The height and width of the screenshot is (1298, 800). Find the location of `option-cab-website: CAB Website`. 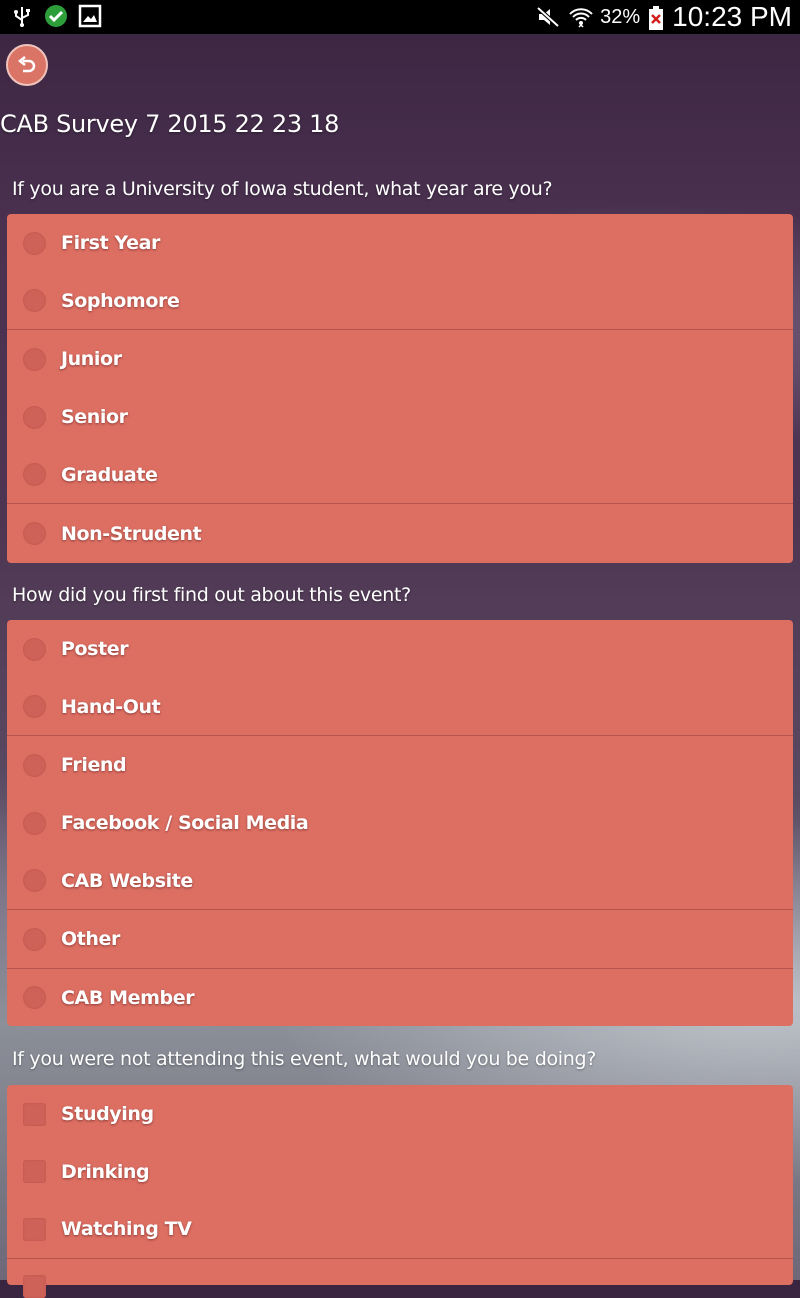

option-cab-website: CAB Website is located at coordinates (400, 880).